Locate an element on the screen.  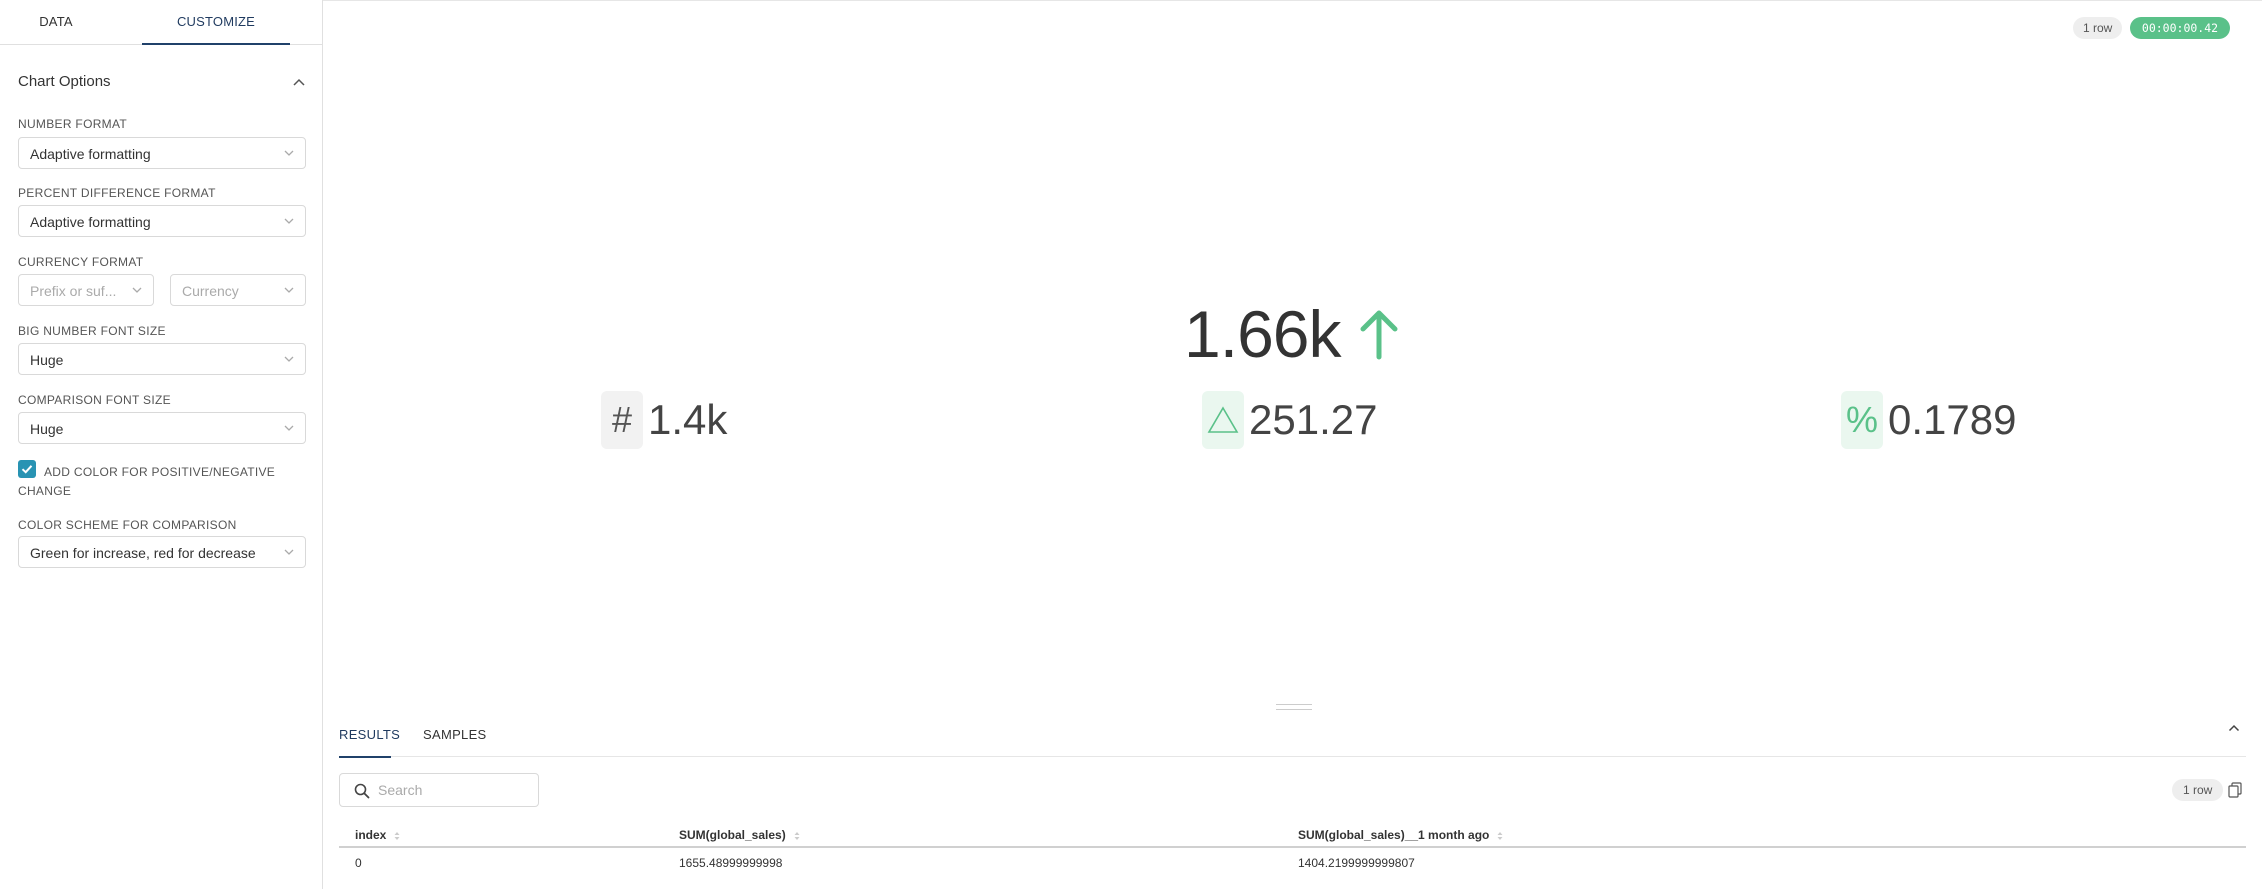
percent-difference-format-label: PERCENT DIFFERENCE FORMAT is located at coordinates (117, 193).